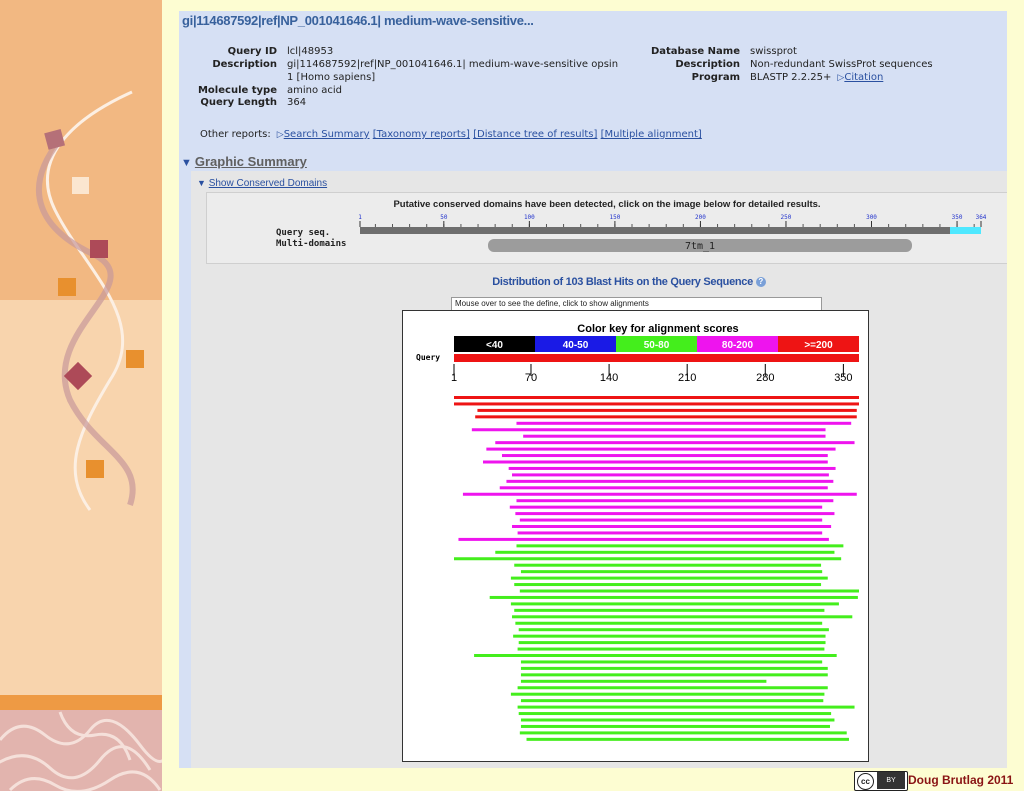 The image size is (1024, 791). I want to click on molecule-type-value: amino acid, so click(315, 90).